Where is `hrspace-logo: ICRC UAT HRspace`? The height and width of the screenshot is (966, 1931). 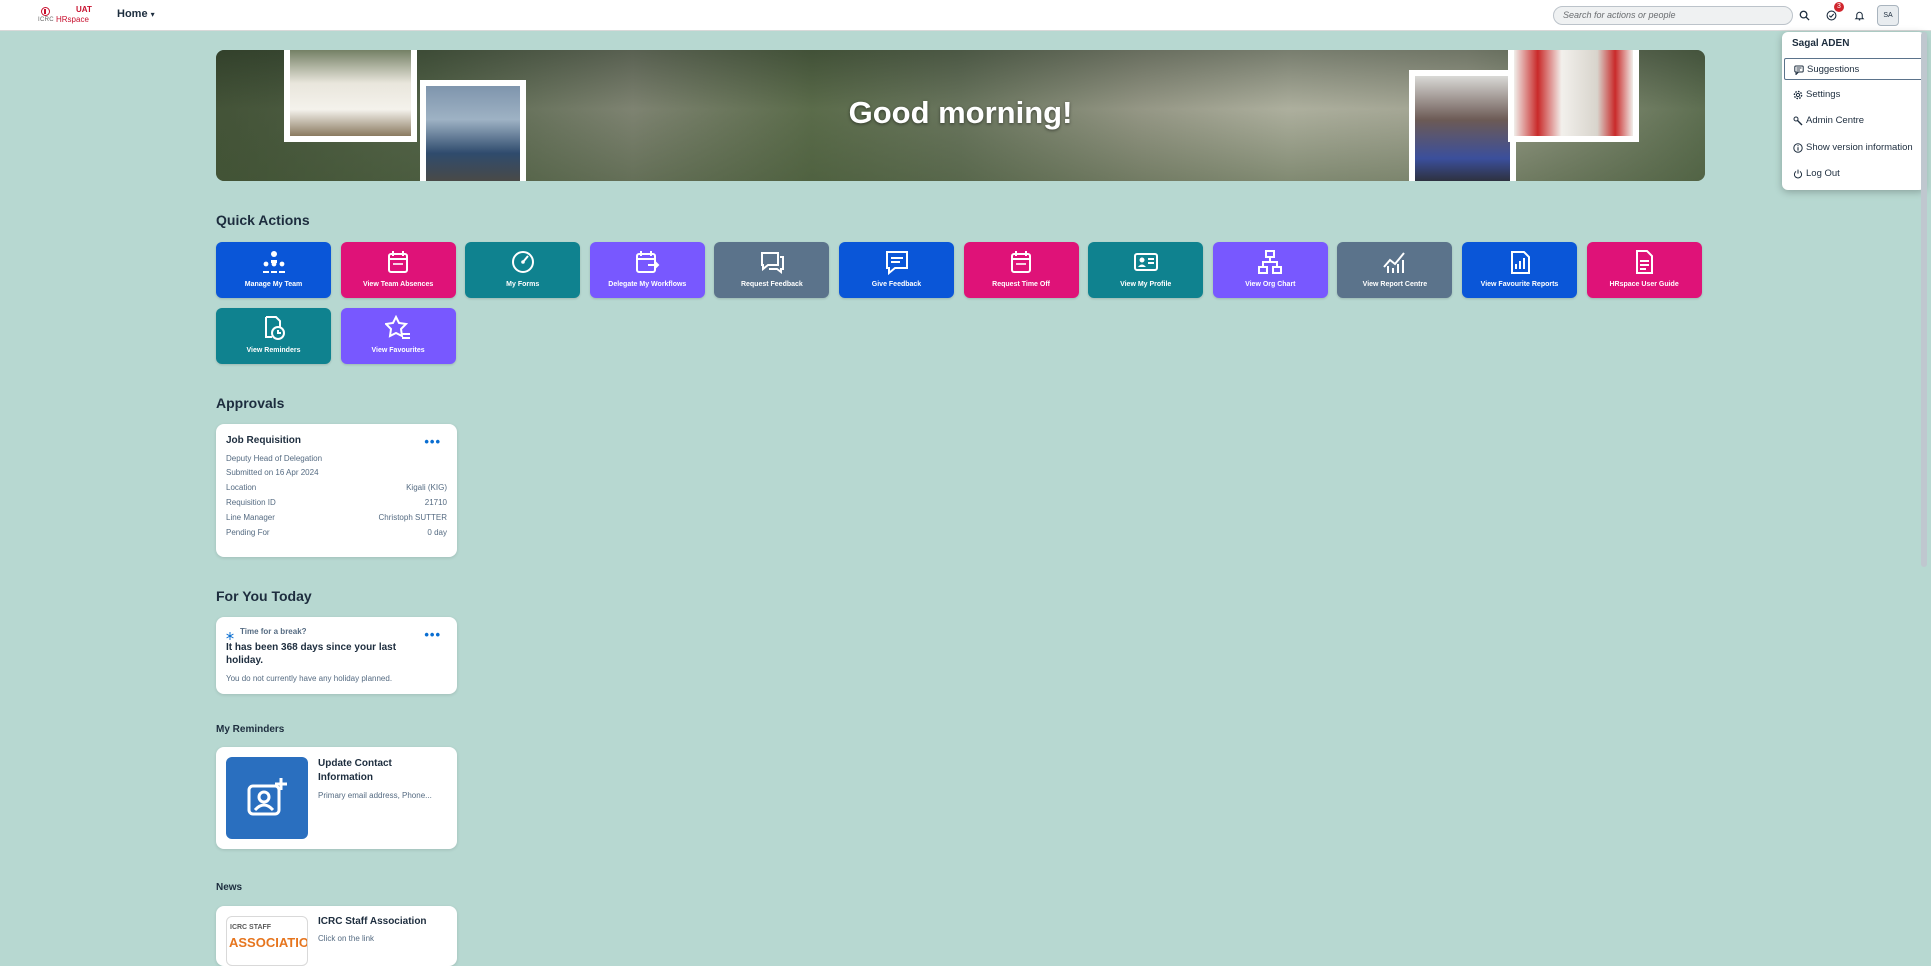
hrspace-logo: ICRC UAT HRspace is located at coordinates (66, 16).